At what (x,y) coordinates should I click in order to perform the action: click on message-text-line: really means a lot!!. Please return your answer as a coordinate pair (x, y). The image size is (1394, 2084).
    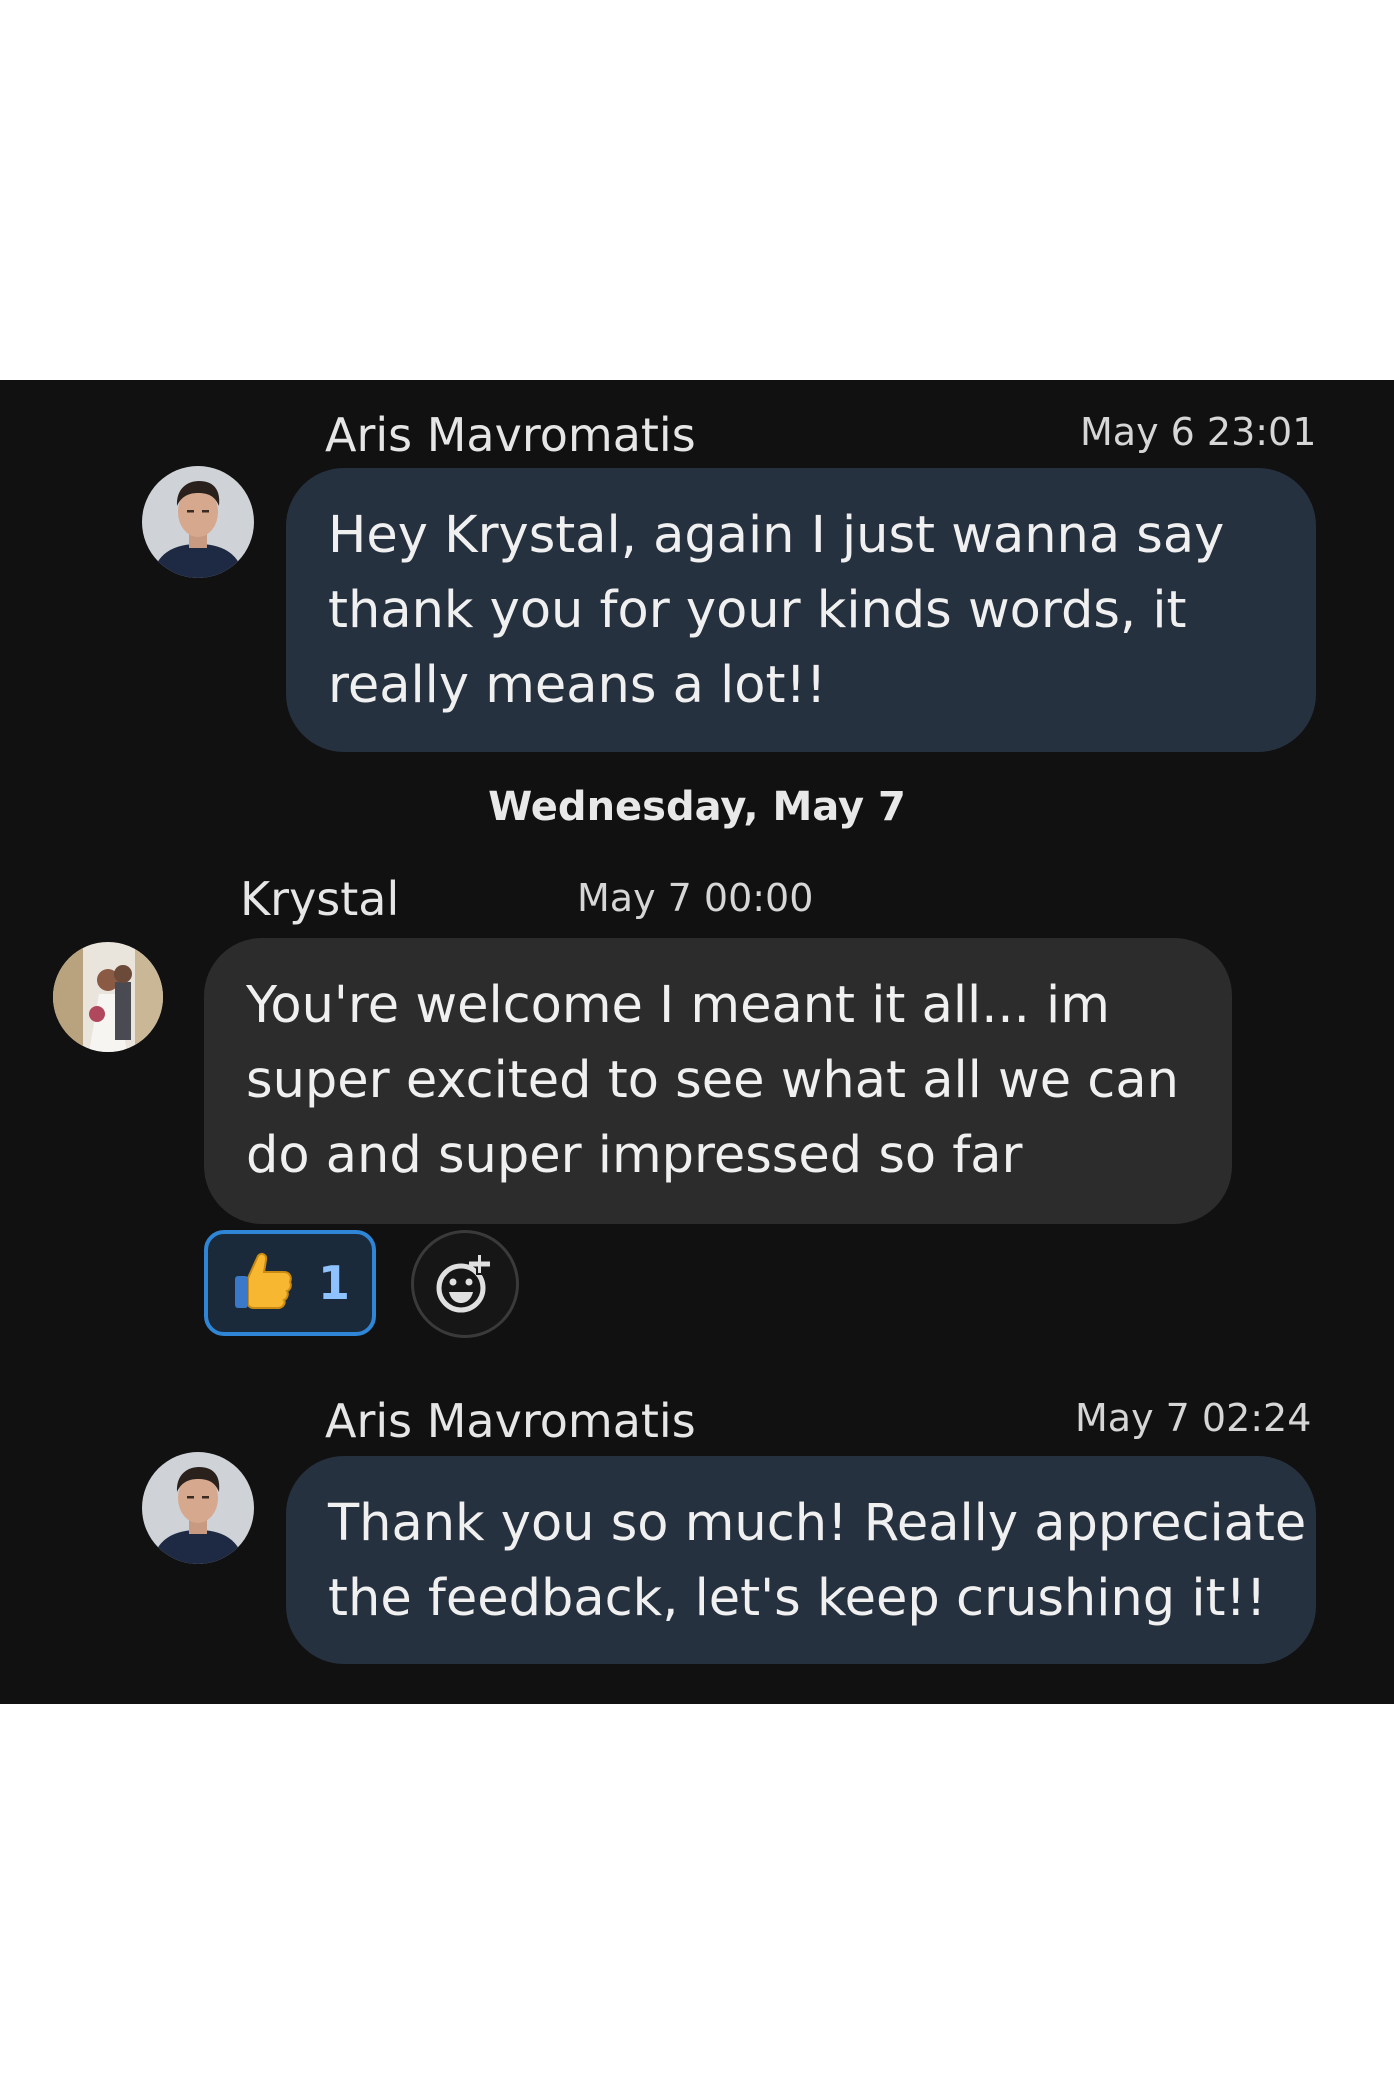
    Looking at the image, I should click on (577, 685).